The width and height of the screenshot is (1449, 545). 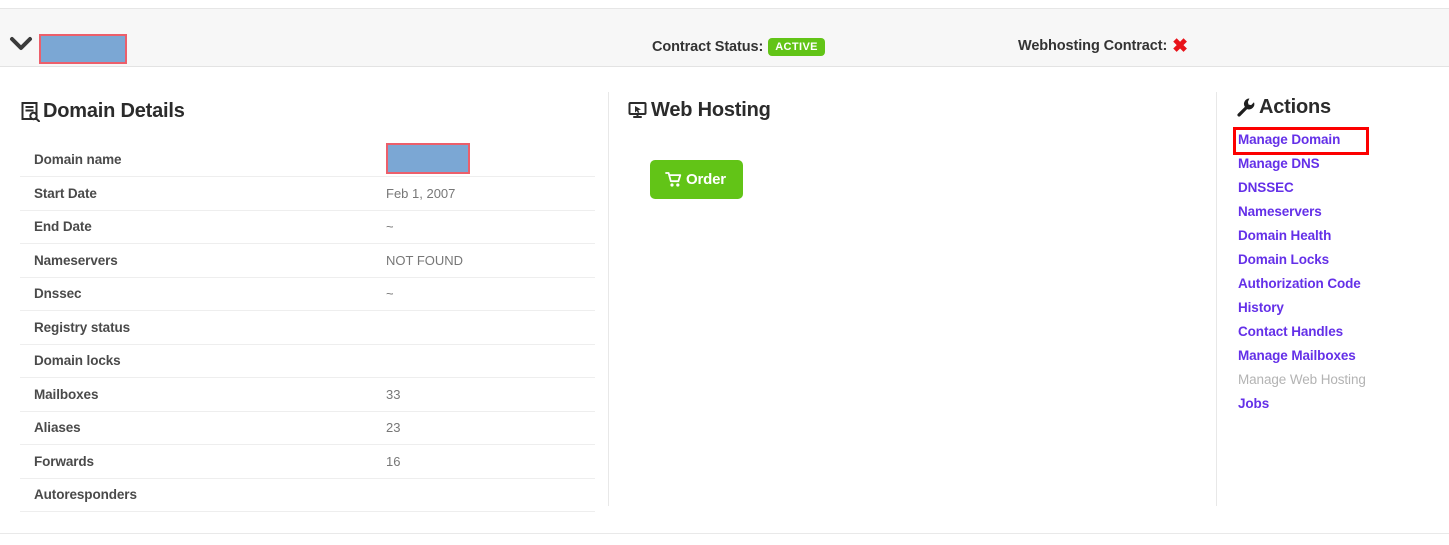 I want to click on detail-label: Registry status, so click(x=196, y=327).